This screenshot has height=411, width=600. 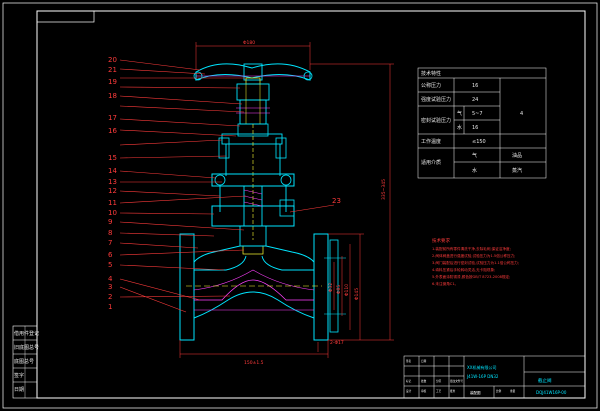 I want to click on tech-req-title: 技术要求, so click(x=441, y=240).